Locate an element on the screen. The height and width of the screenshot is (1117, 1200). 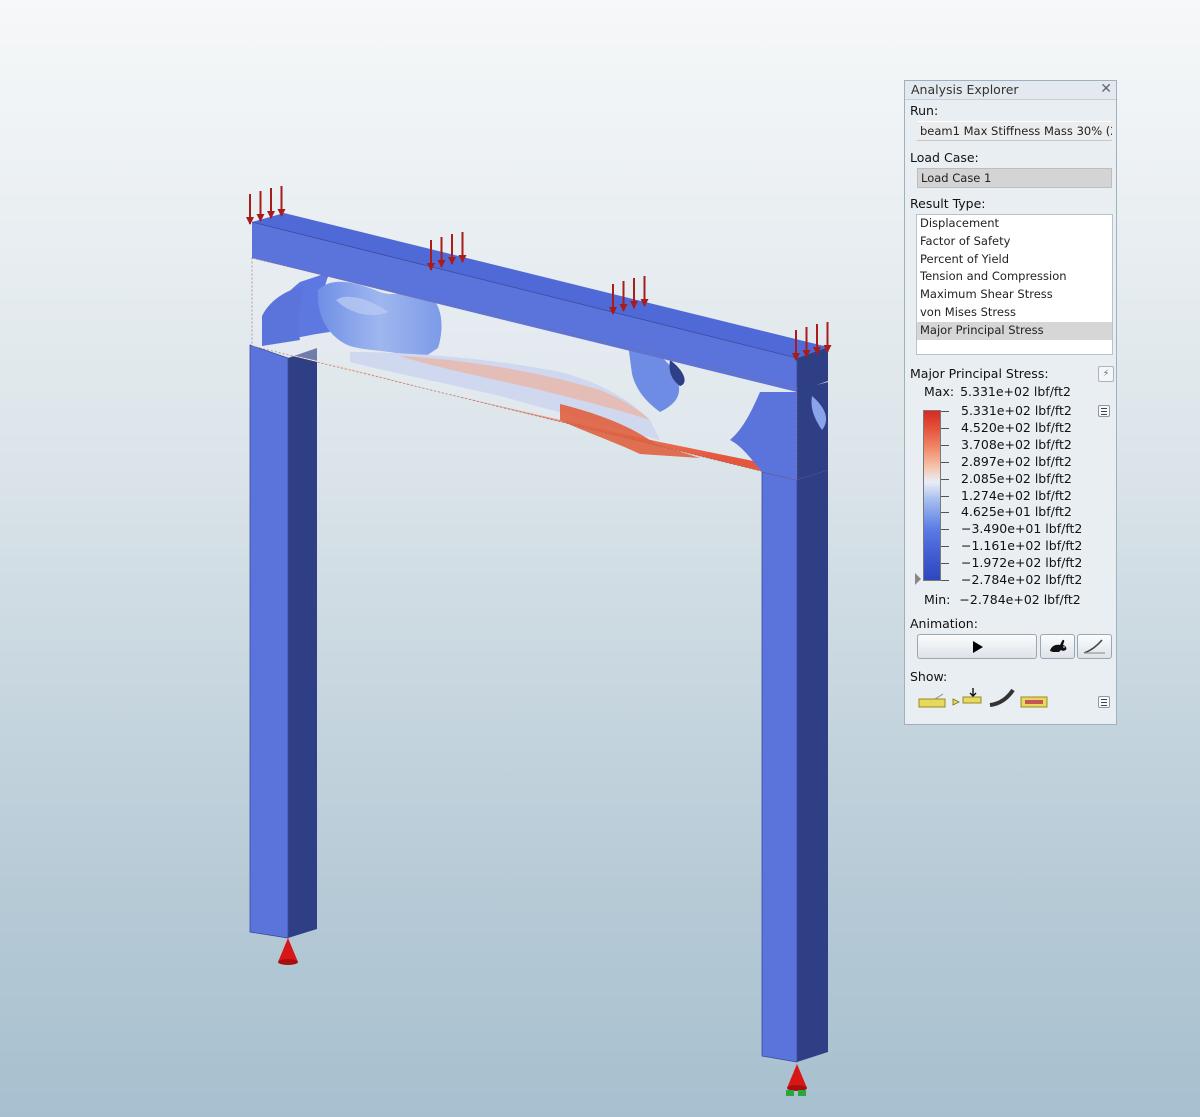
legend-tick-label: 4.625e+01 lbf/ft2 is located at coordinates (1016, 512).